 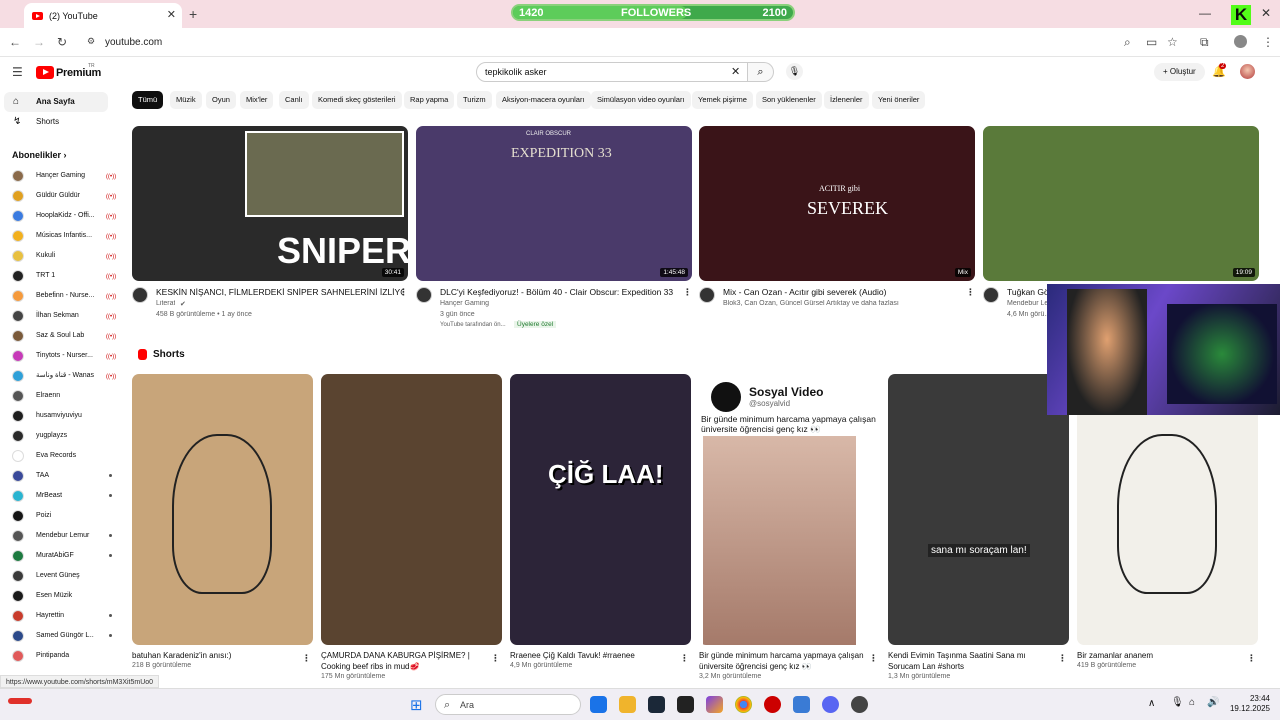 I want to click on chip-2: Oyun, so click(x=221, y=100).